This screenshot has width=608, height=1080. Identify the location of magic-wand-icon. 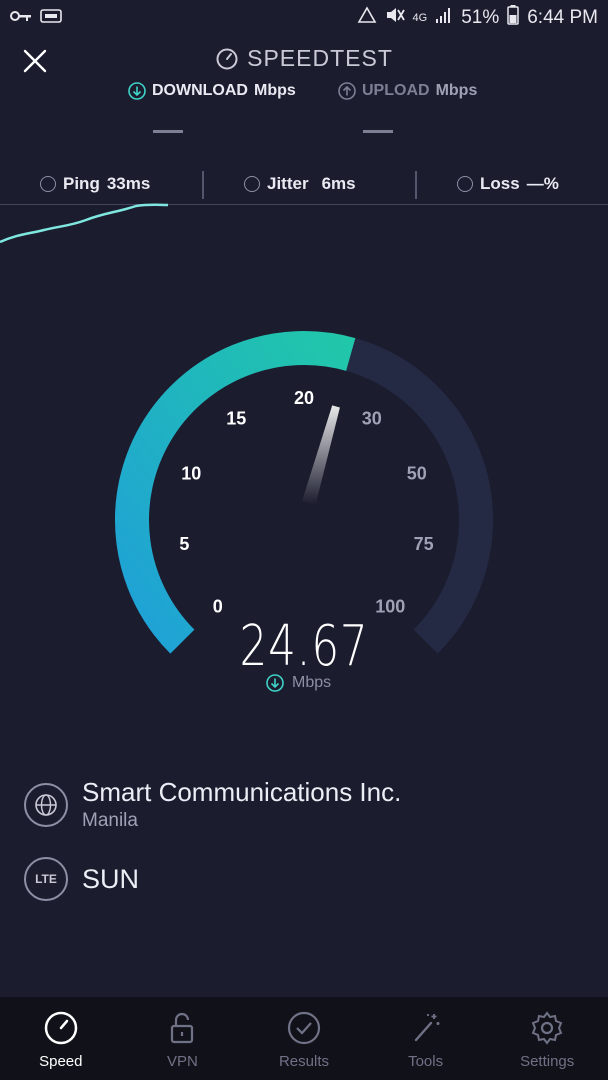
(427, 1028).